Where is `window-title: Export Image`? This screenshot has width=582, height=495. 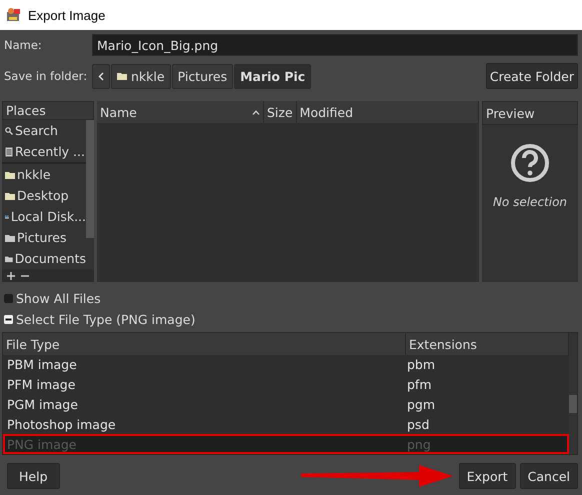 window-title: Export Image is located at coordinates (67, 15).